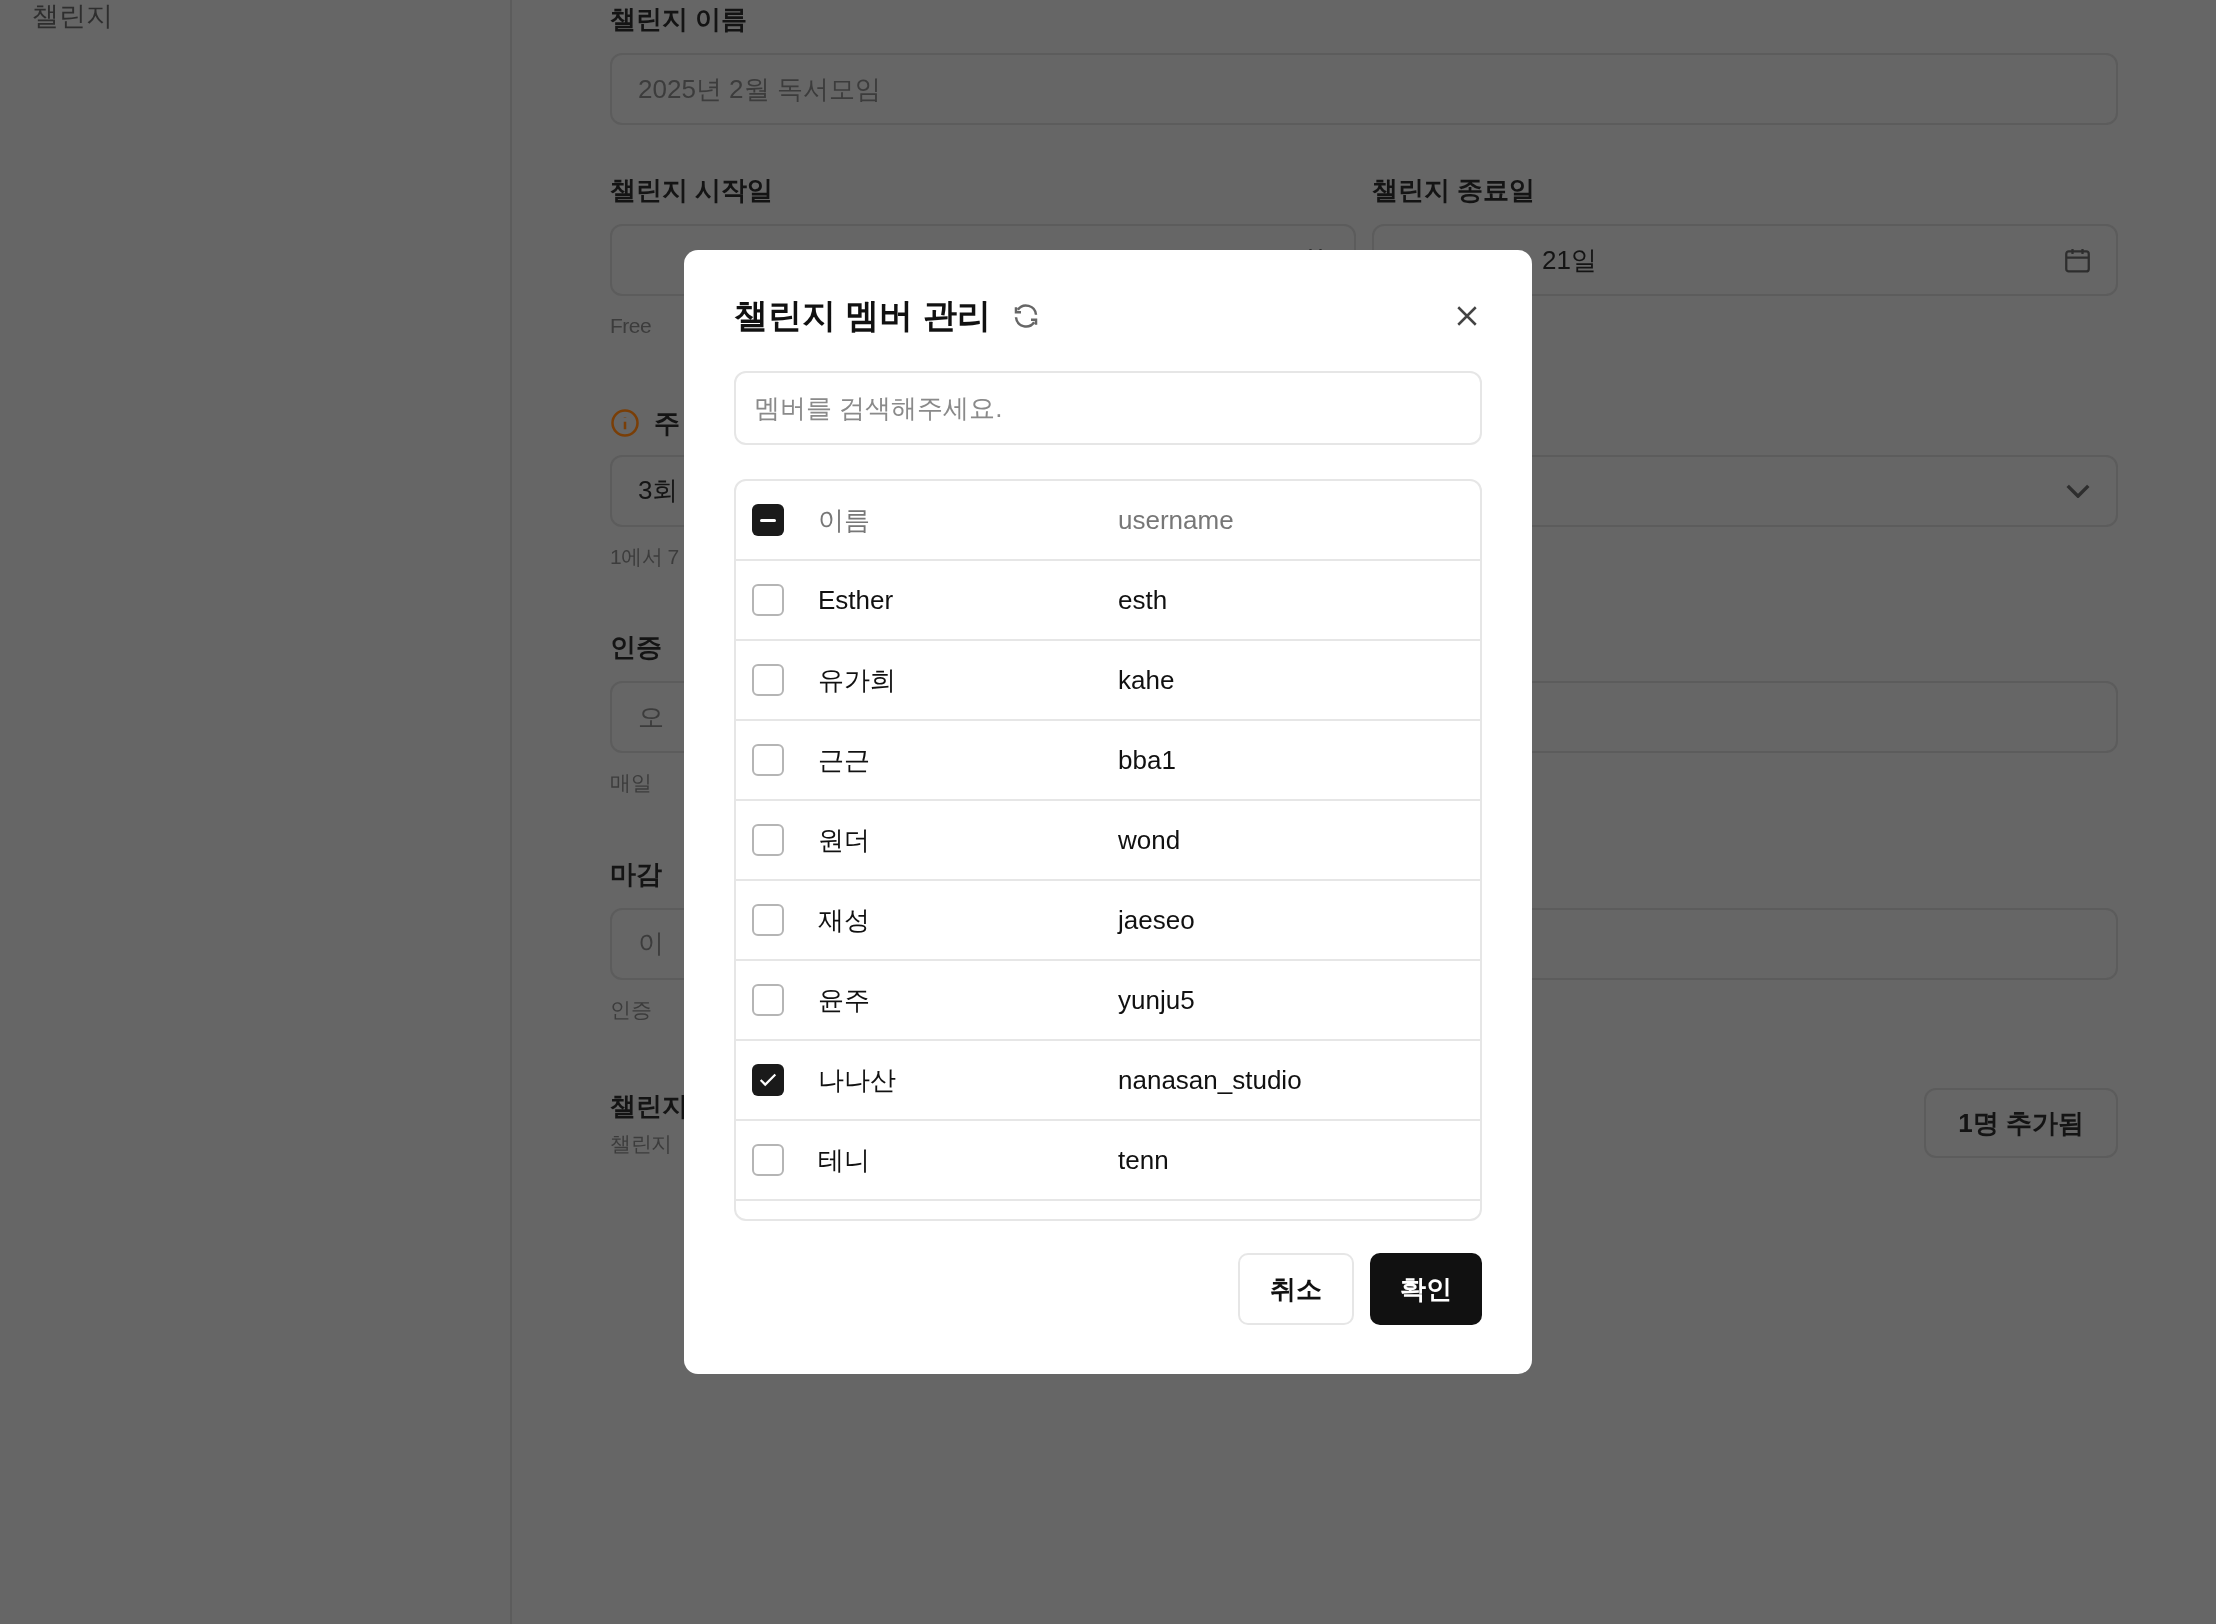 The image size is (2216, 1624). What do you see at coordinates (844, 520) in the screenshot?
I see `column-header: 이름` at bounding box center [844, 520].